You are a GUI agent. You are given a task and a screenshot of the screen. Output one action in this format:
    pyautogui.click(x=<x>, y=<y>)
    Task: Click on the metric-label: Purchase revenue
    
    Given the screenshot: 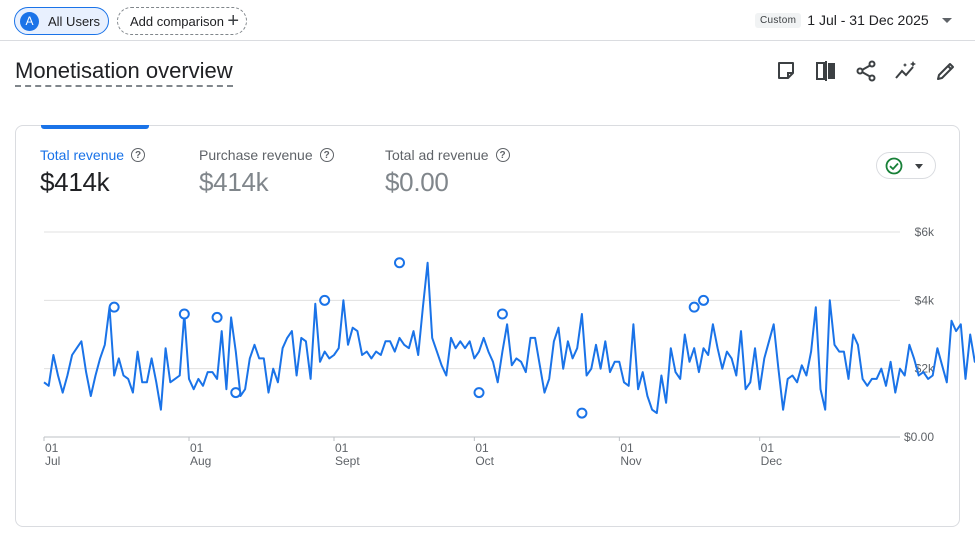 What is the action you would take?
    pyautogui.click(x=256, y=155)
    